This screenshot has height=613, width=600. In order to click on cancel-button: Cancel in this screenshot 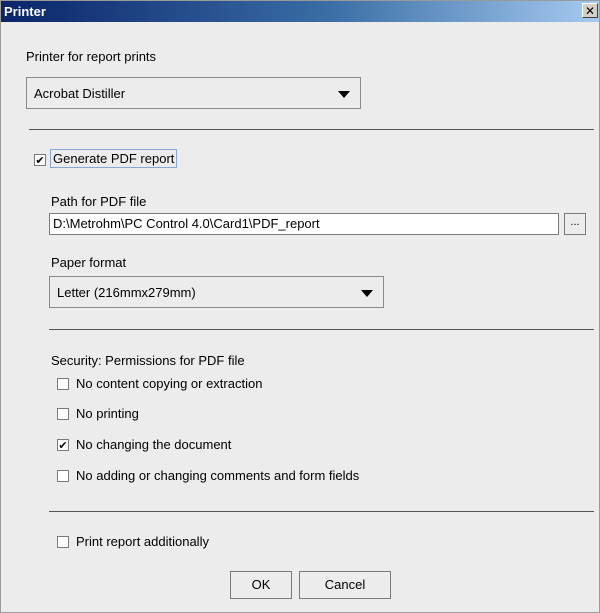, I will do `click(345, 585)`.